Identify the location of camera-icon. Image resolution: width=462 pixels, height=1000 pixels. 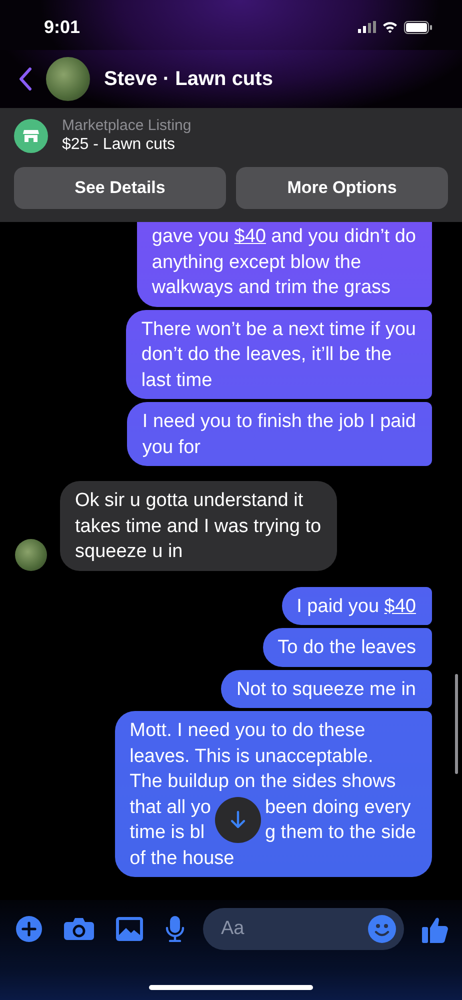
(79, 929).